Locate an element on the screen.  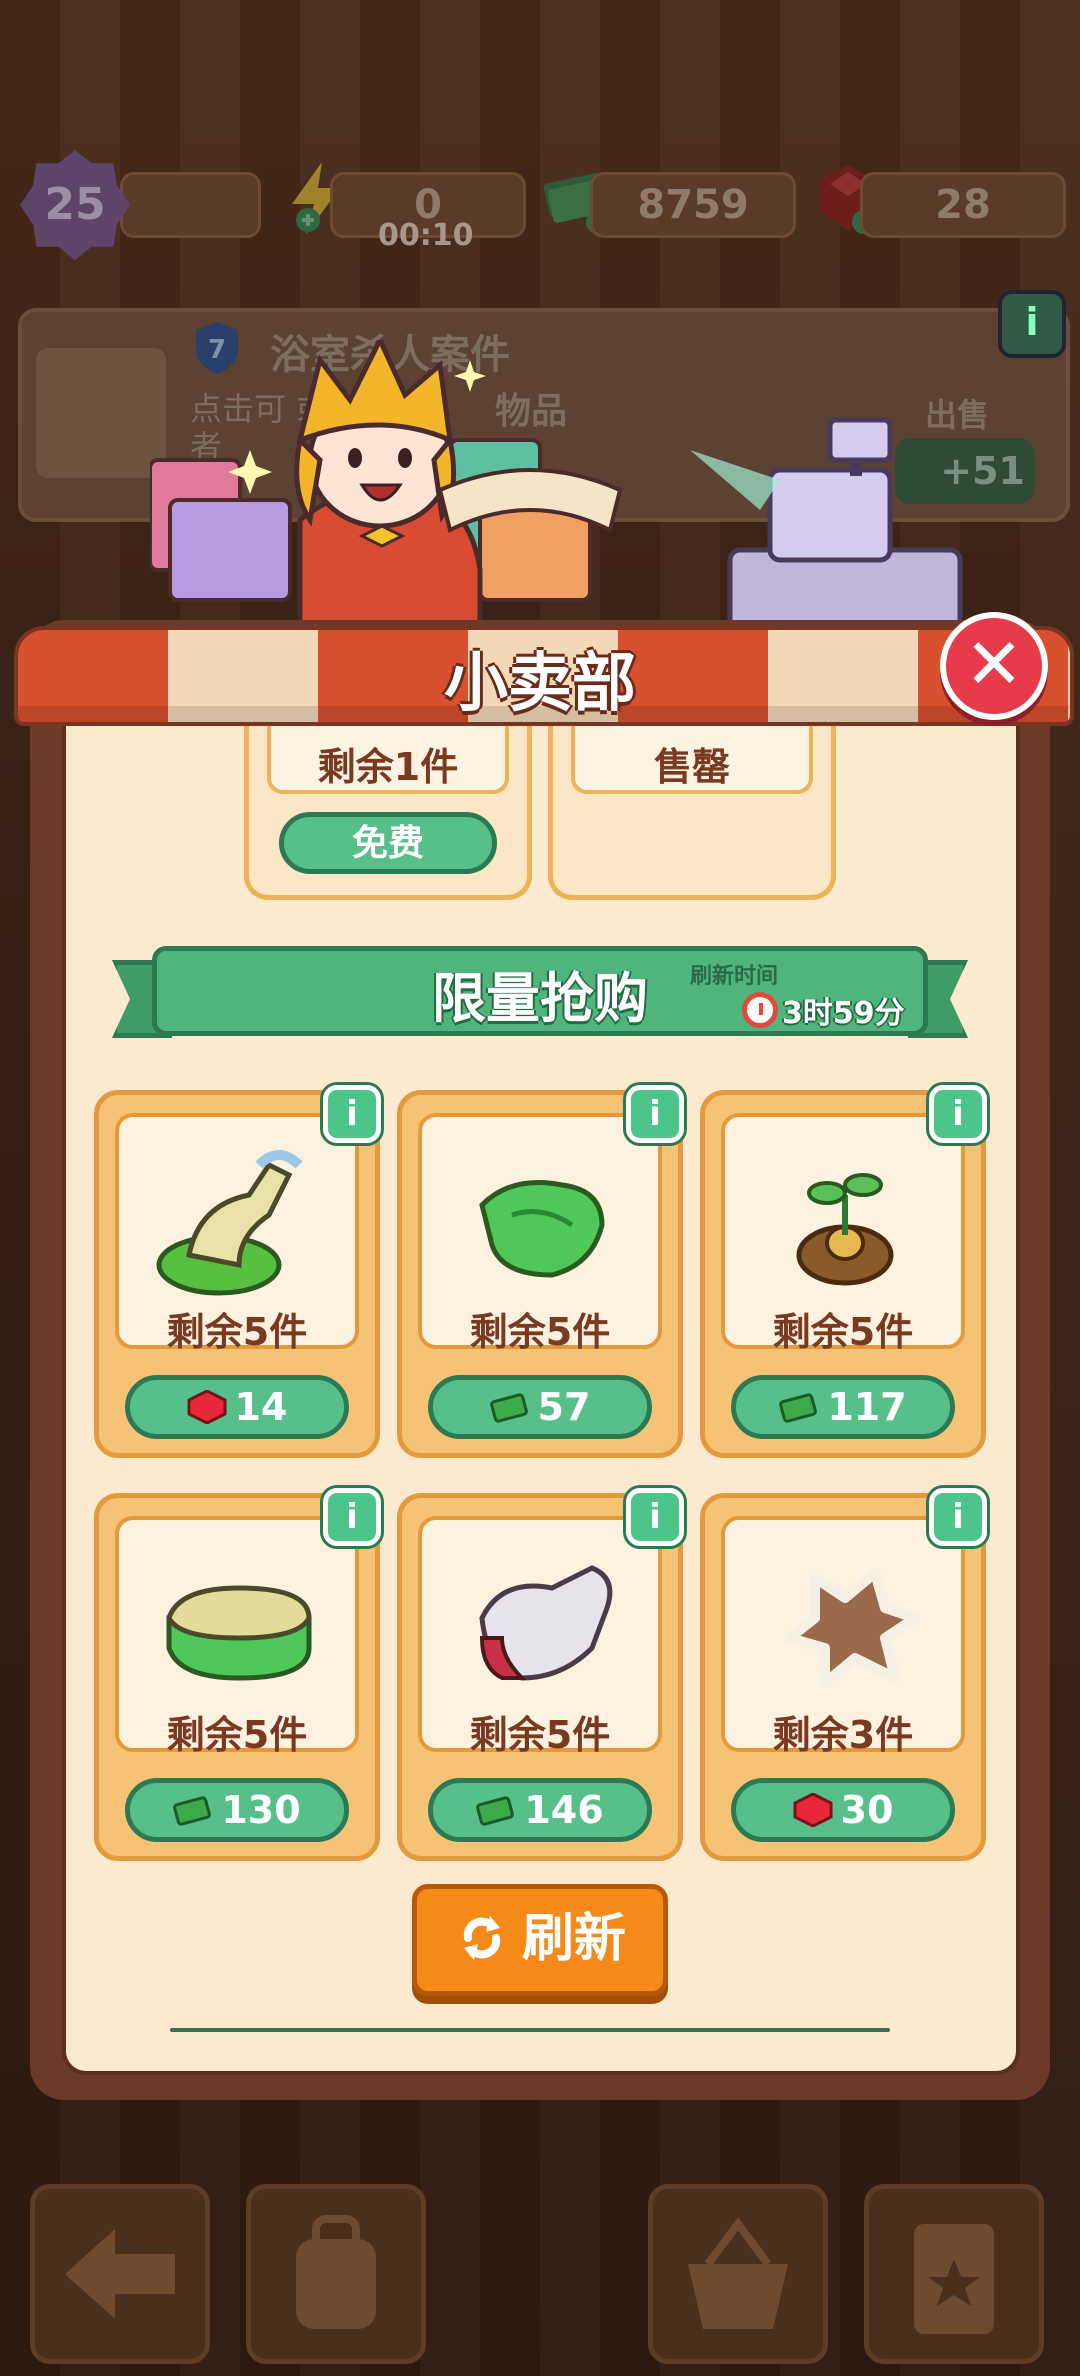
close-icon: ✕ is located at coordinates (994, 664).